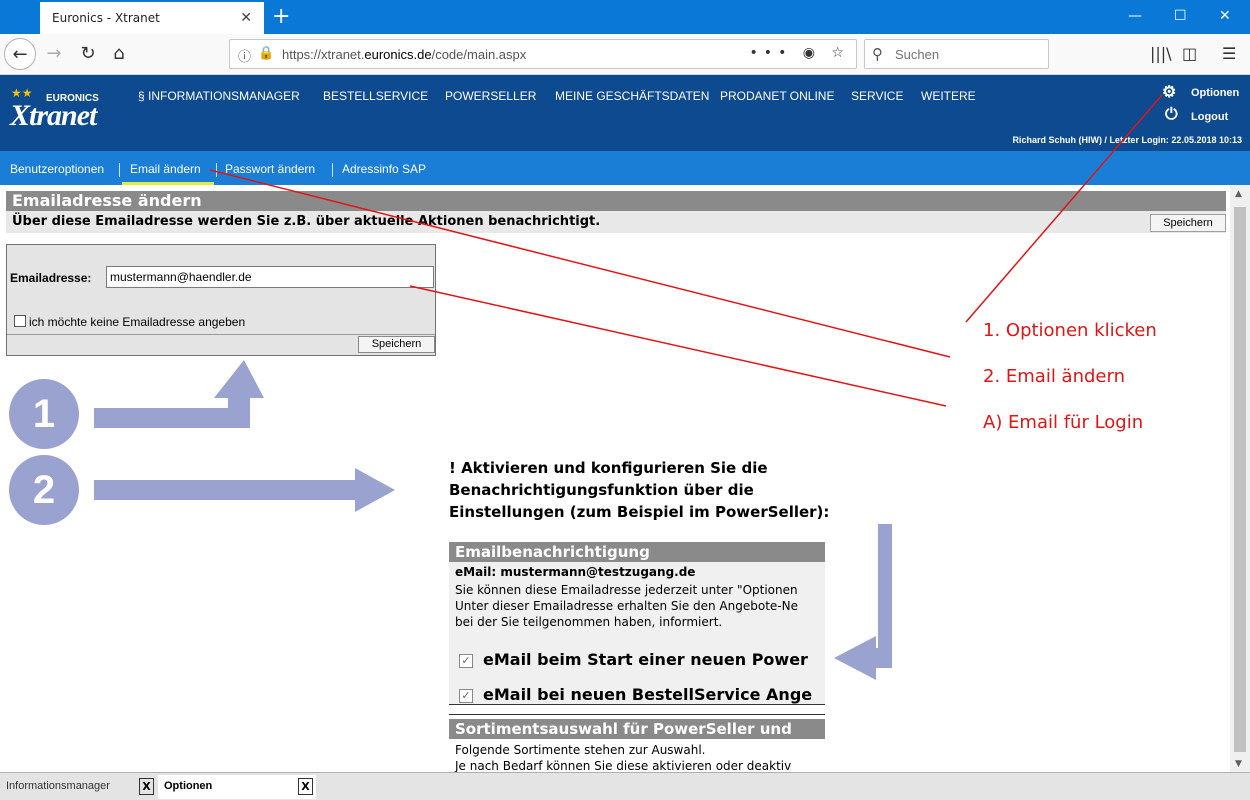 The height and width of the screenshot is (800, 1250). Describe the element at coordinates (633, 659) in the screenshot. I see `option-powerseller-start: ✓ eMail beim Start einer neuen Power` at that location.